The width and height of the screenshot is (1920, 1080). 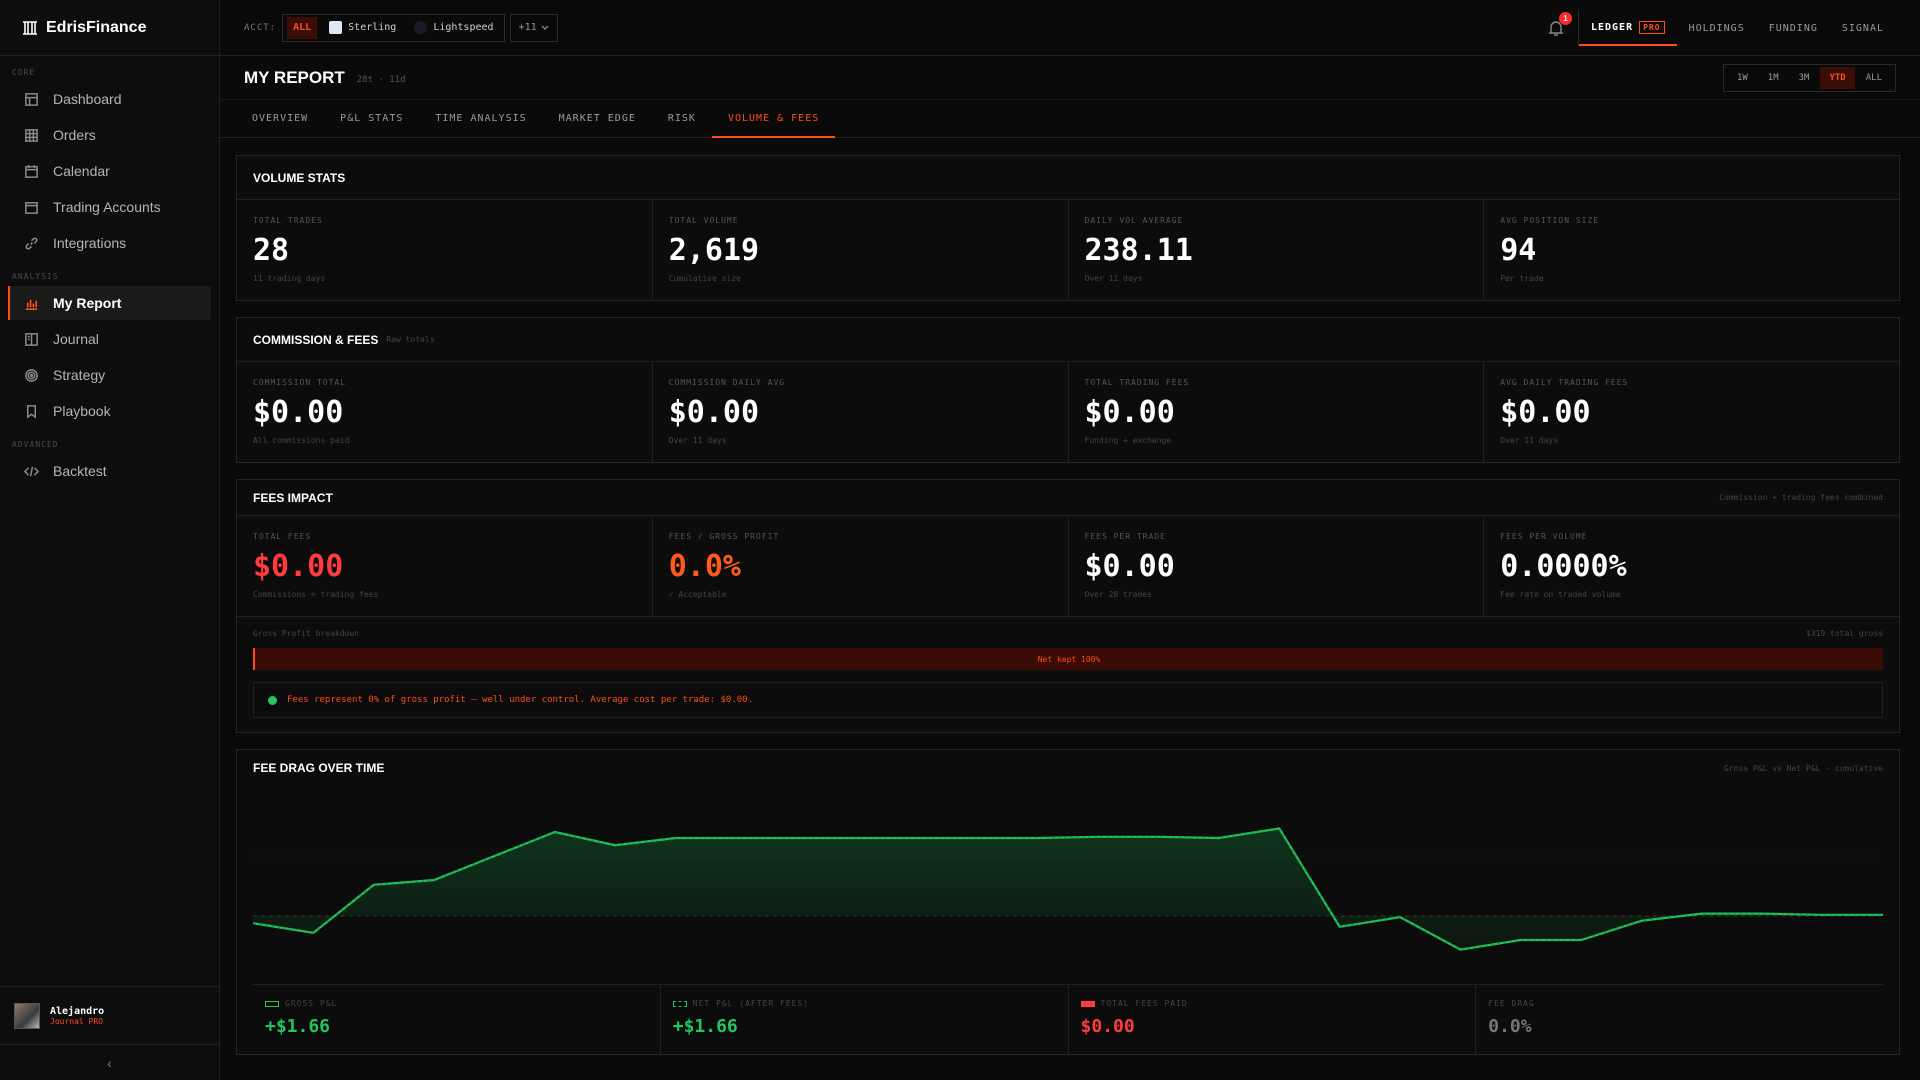 I want to click on collapse-sidebar-button: ‹, so click(x=109, y=1062).